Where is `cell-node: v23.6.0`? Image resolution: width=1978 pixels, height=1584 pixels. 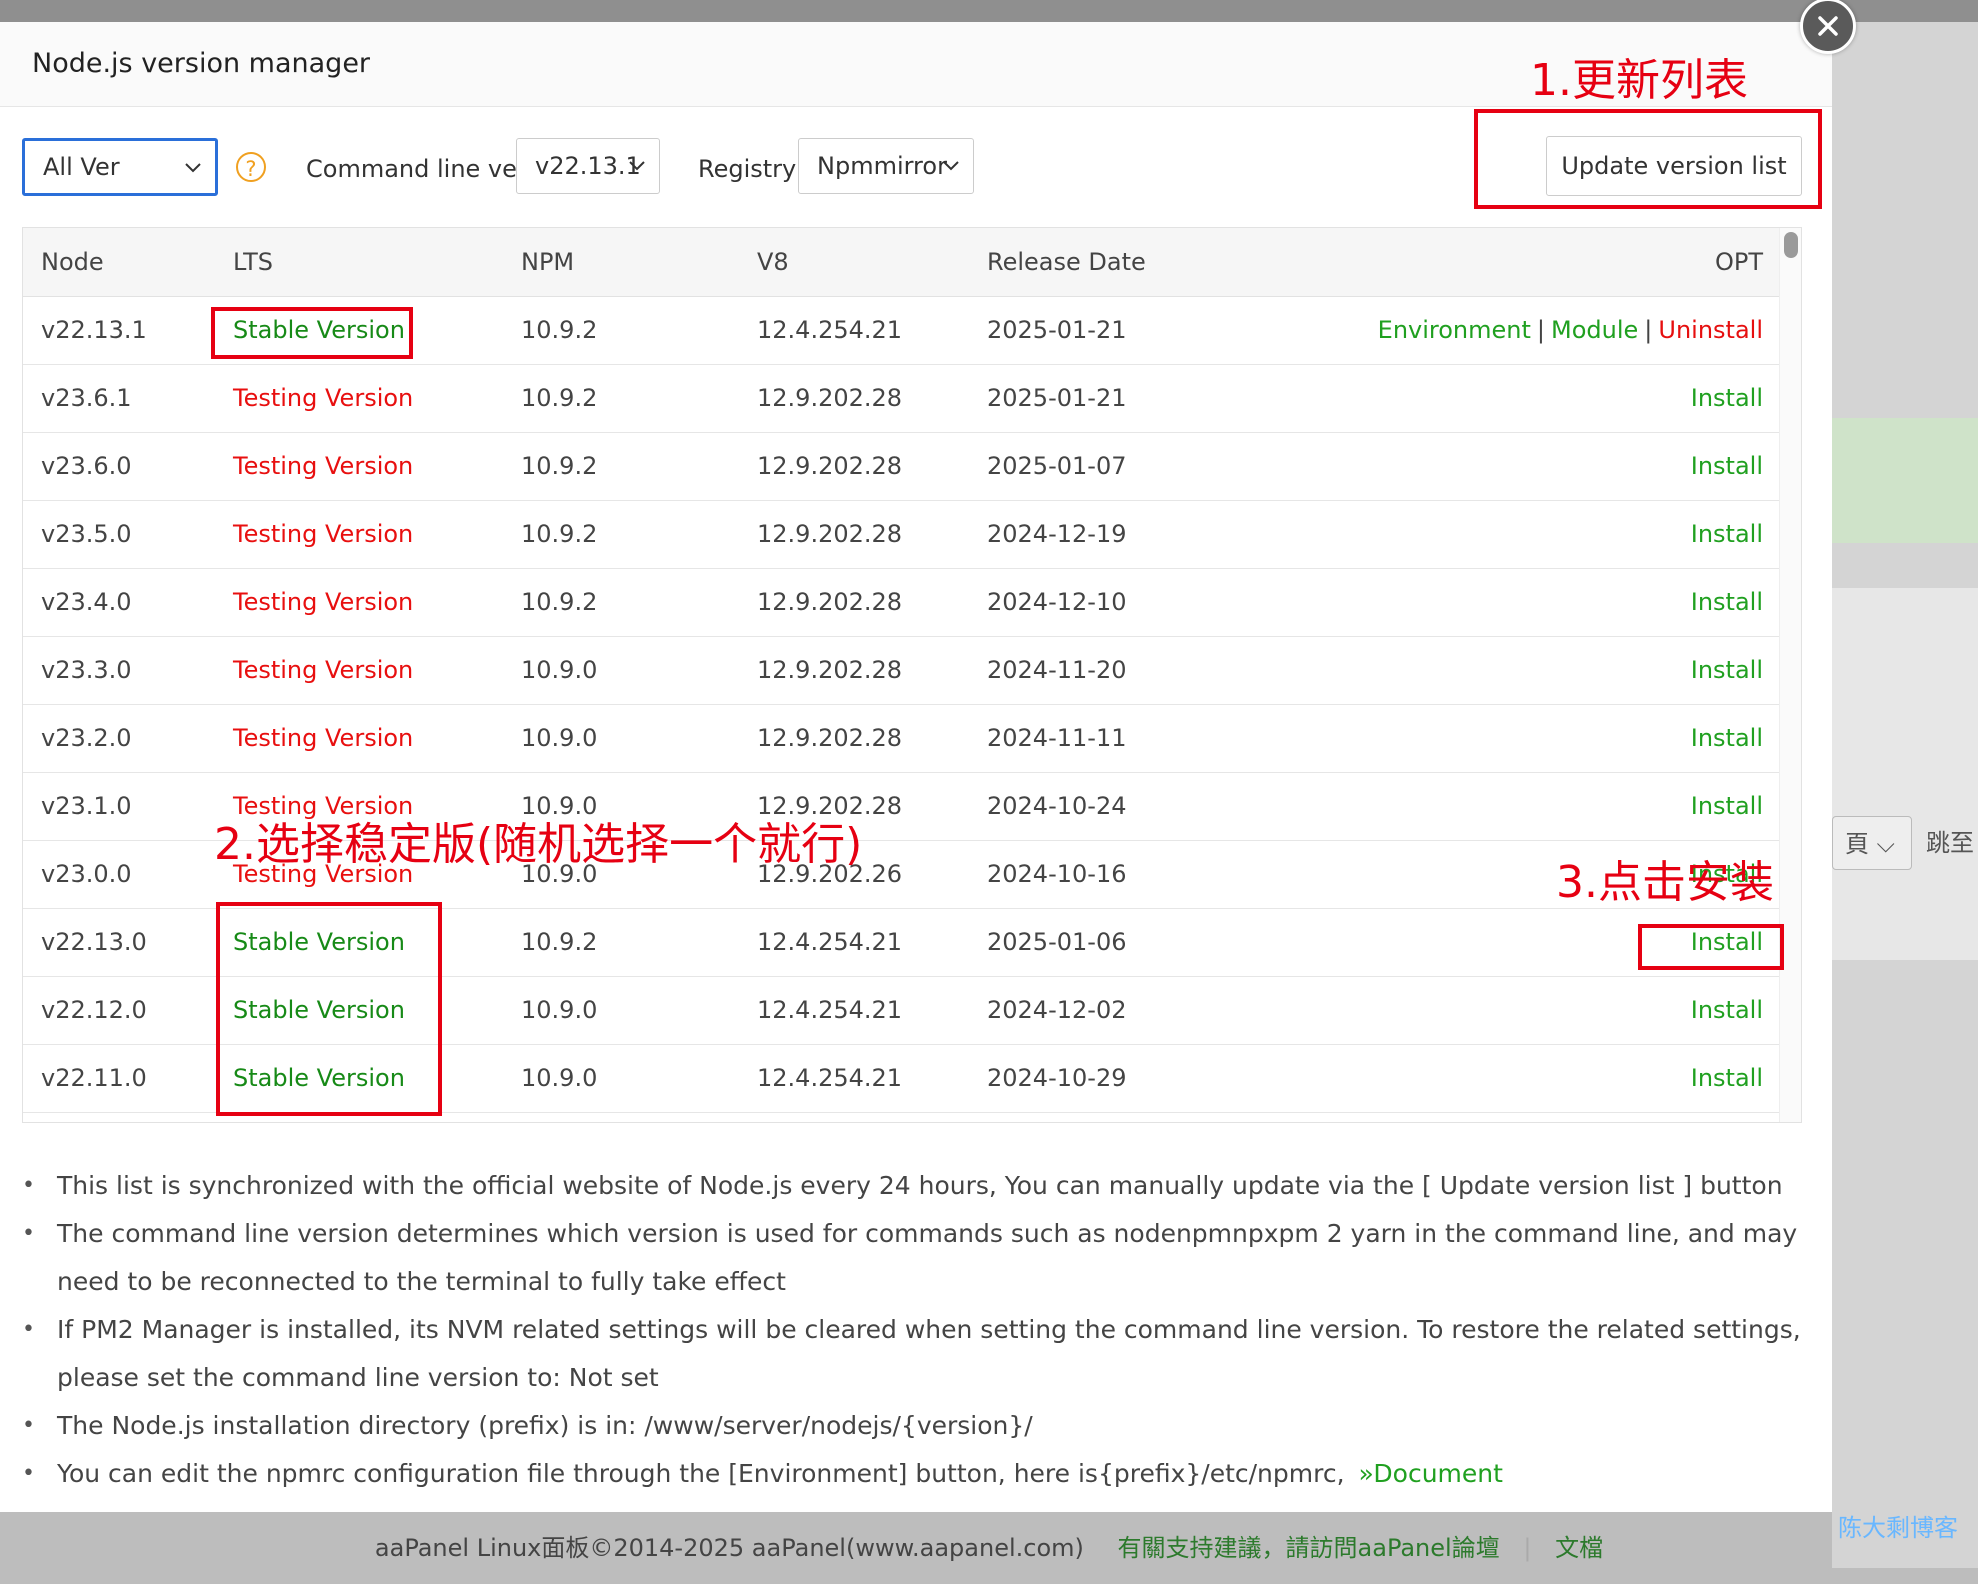 cell-node: v23.6.0 is located at coordinates (86, 466).